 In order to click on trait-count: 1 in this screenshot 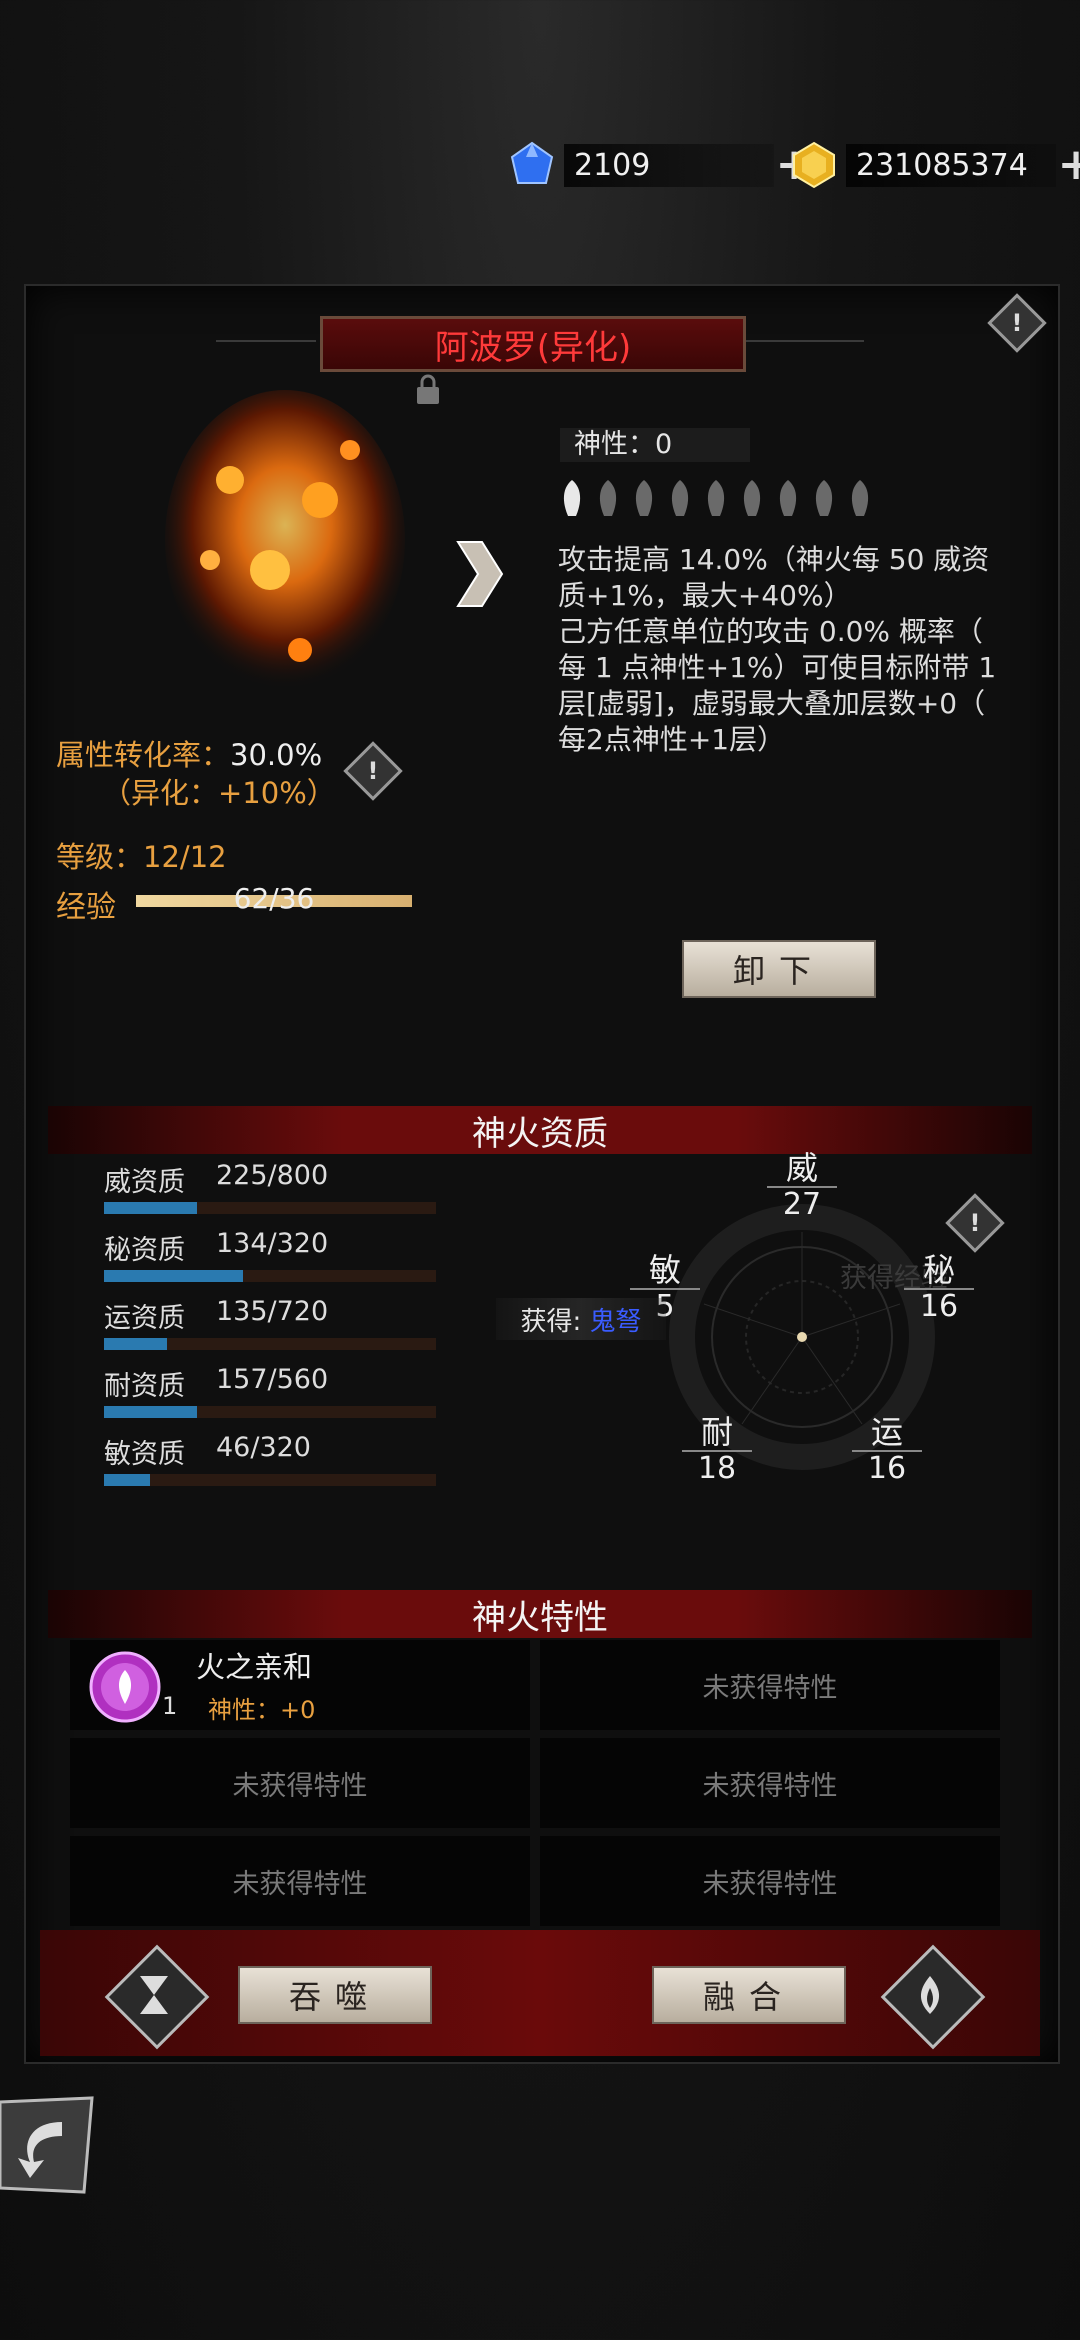, I will do `click(170, 1706)`.